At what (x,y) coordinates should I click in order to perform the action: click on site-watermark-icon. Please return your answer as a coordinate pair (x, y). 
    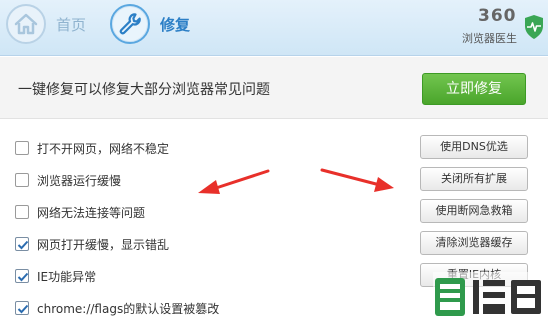
    Looking at the image, I should click on (489, 297).